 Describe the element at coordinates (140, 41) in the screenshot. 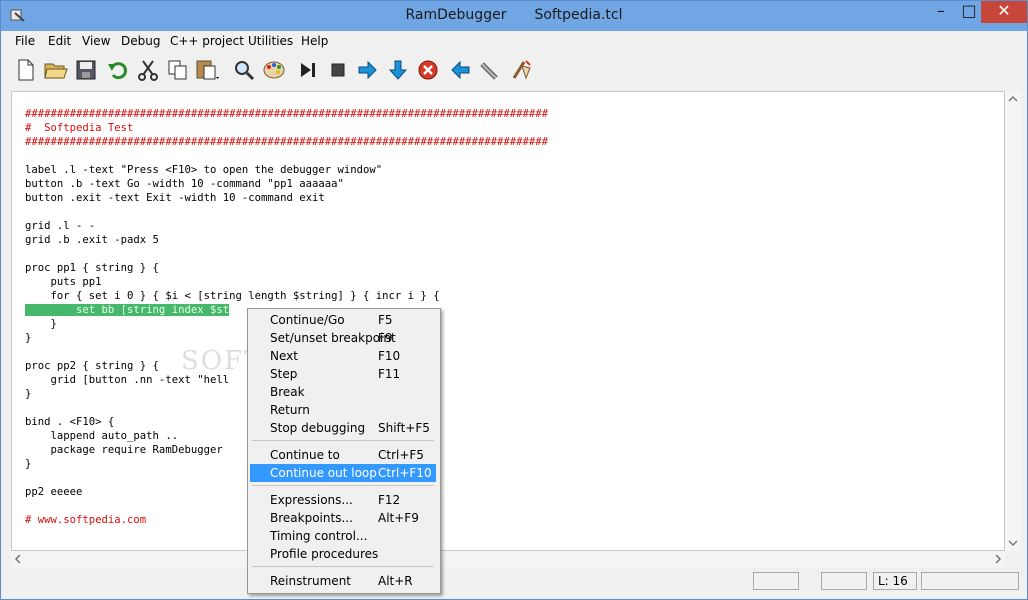

I see `menu-debug: Debug` at that location.